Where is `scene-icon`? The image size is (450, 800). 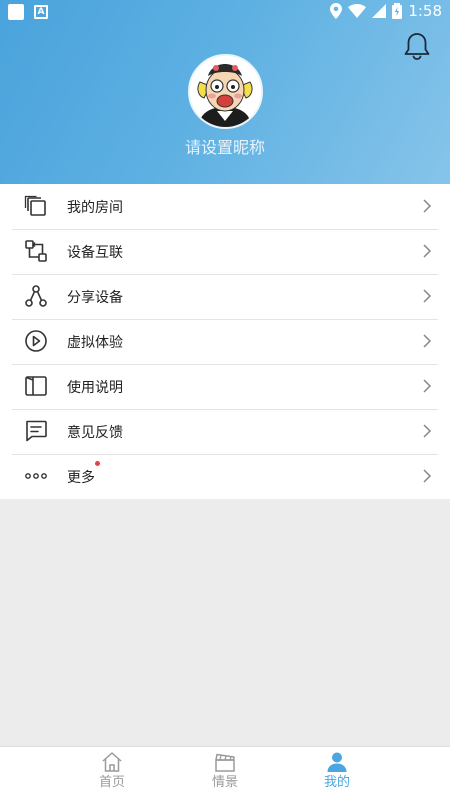
scene-icon is located at coordinates (225, 762).